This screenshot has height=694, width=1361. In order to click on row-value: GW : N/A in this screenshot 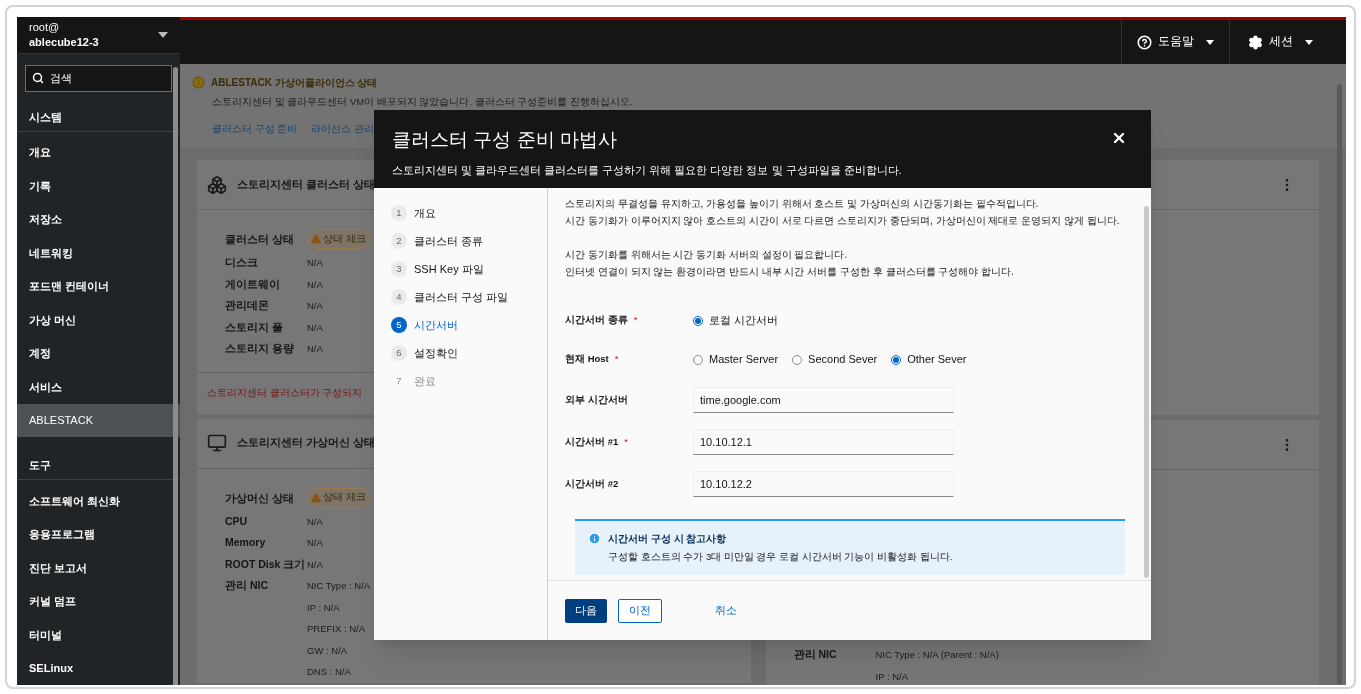, I will do `click(328, 650)`.